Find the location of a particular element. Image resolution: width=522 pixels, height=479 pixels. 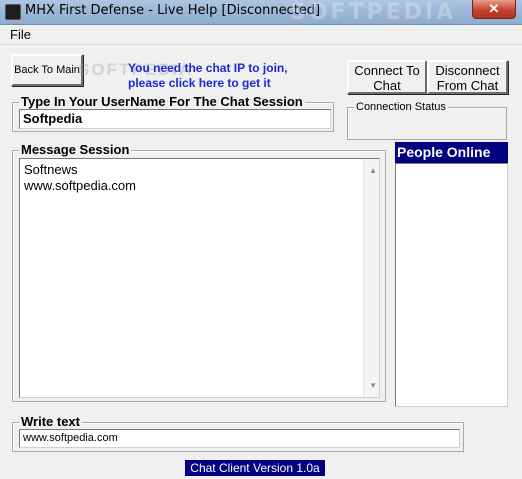

message-scrollbar: ▲ ▼ is located at coordinates (371, 278).